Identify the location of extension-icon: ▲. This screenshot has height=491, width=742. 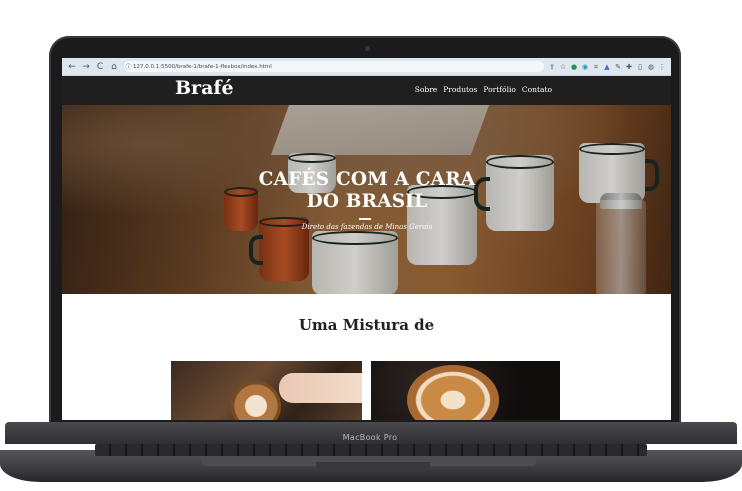
(607, 67).